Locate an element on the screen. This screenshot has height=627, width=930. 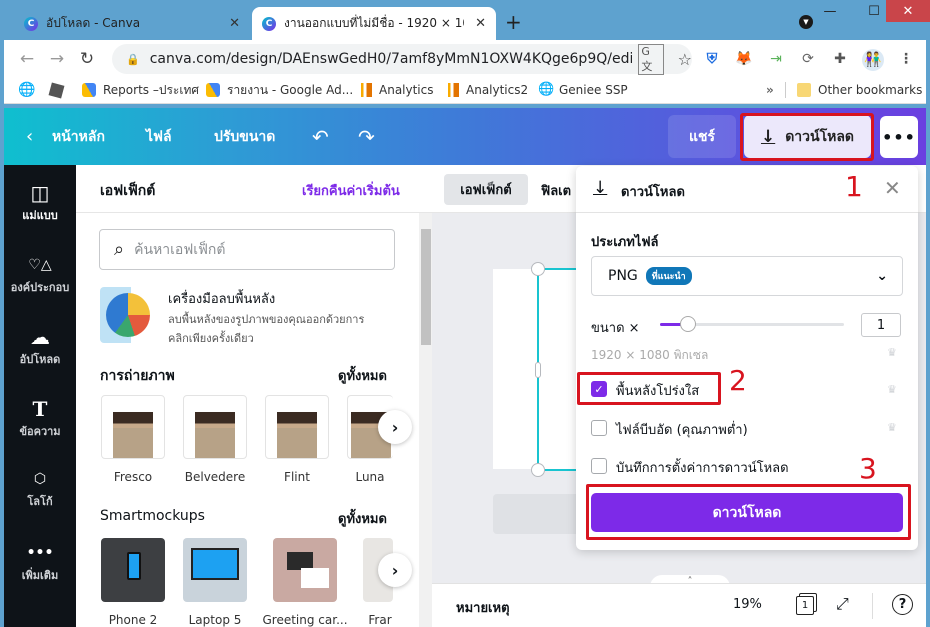
mockup-caption: Frar is located at coordinates (380, 620).